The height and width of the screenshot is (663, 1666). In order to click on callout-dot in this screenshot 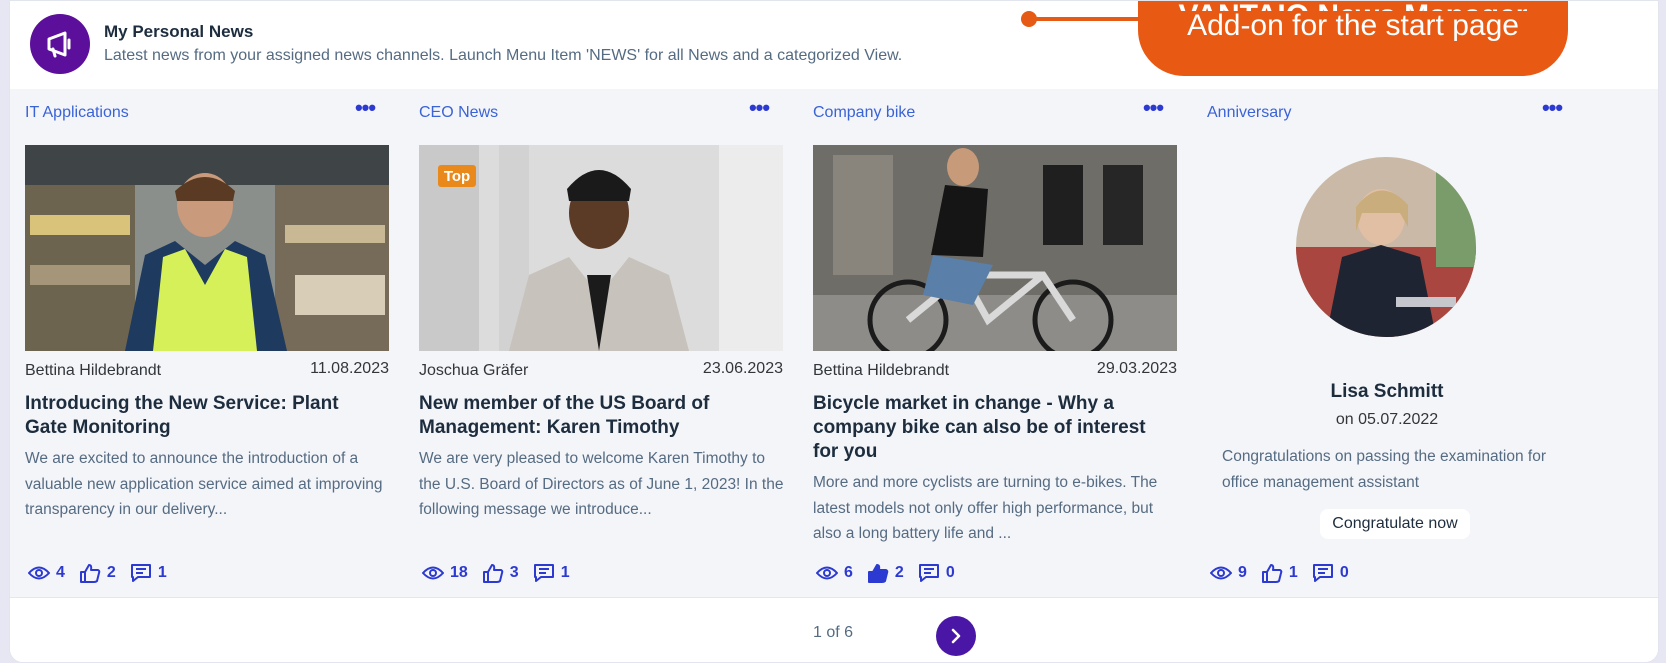, I will do `click(1029, 19)`.